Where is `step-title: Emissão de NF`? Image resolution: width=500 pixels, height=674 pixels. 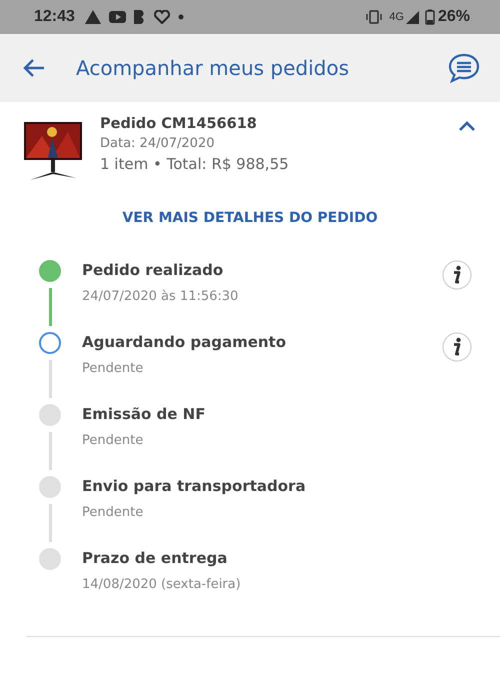
step-title: Emissão de NF is located at coordinates (144, 414).